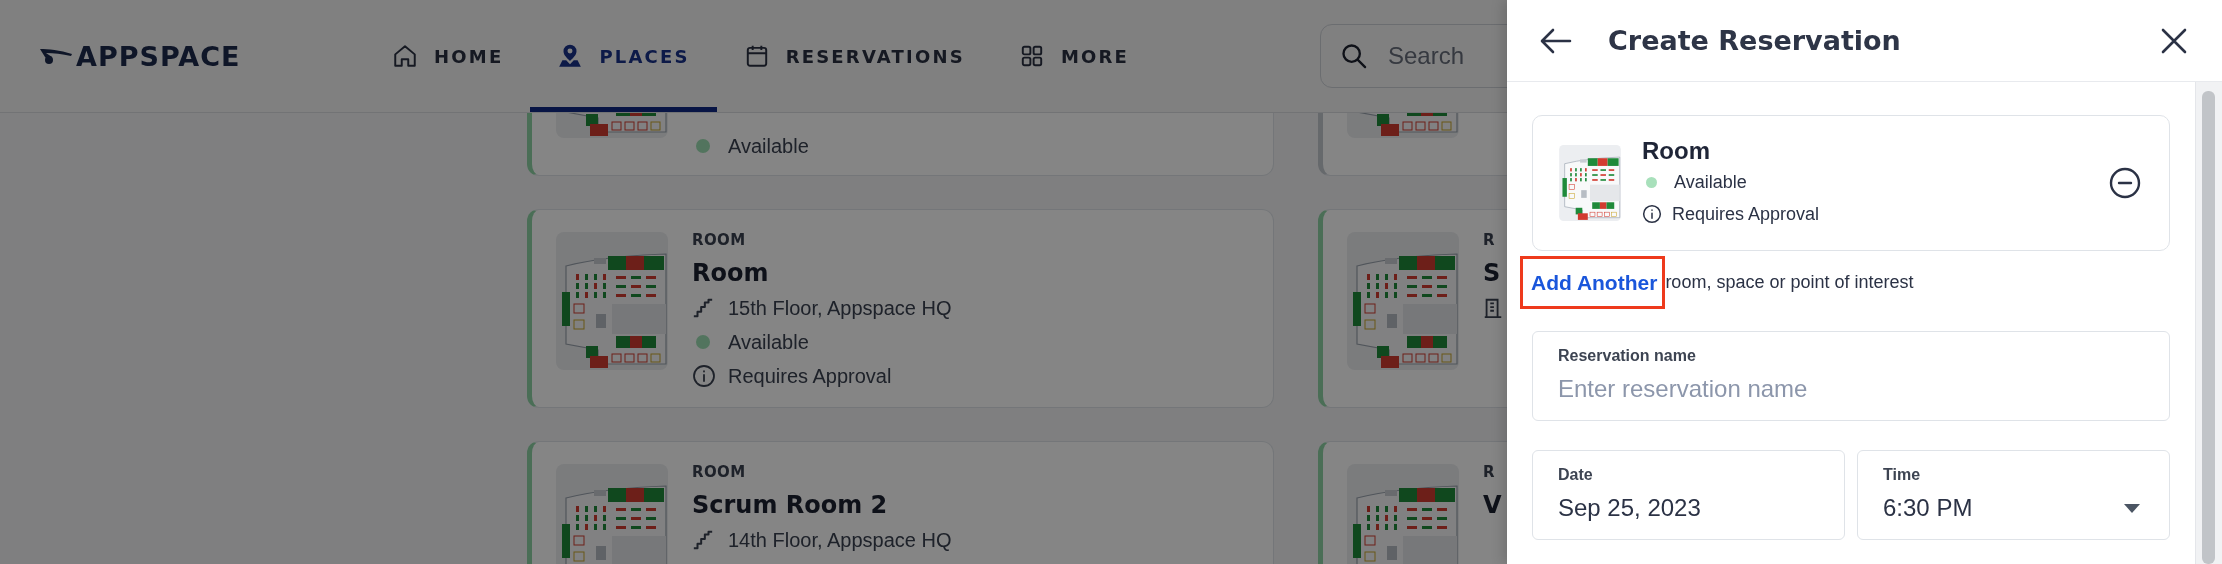 This screenshot has width=2222, height=564. I want to click on scrollbar, so click(2208, 323).